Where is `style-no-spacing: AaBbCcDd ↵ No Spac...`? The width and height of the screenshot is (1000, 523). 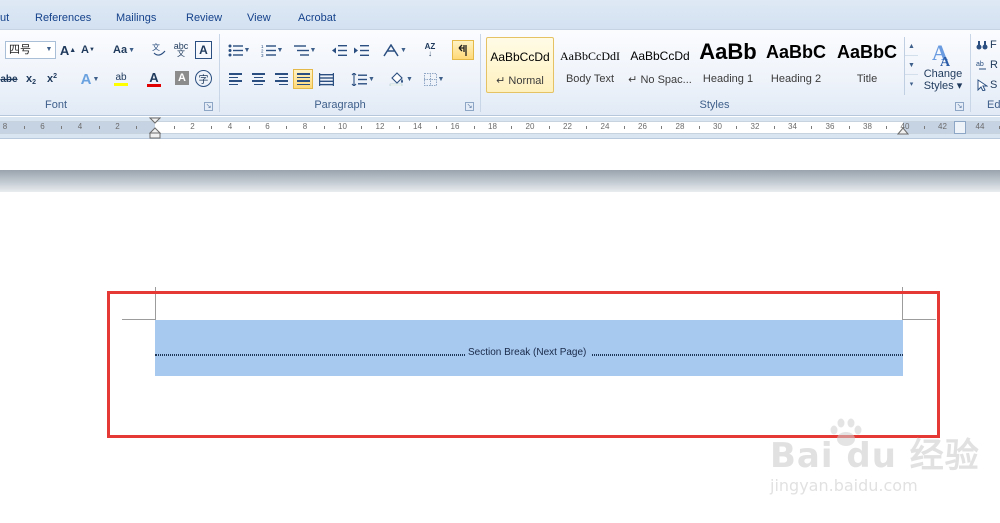 style-no-spacing: AaBbCcDd ↵ No Spac... is located at coordinates (660, 65).